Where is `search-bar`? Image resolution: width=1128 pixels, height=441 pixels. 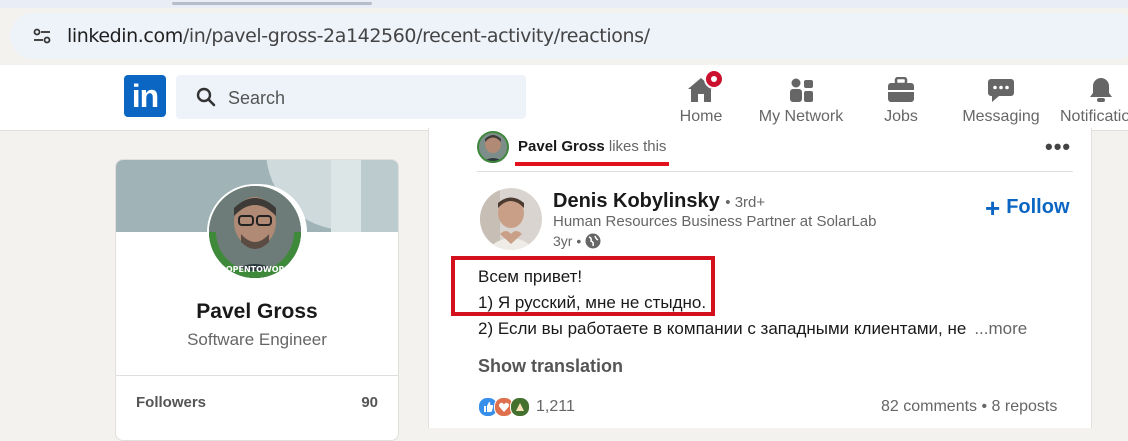
search-bar is located at coordinates (351, 97).